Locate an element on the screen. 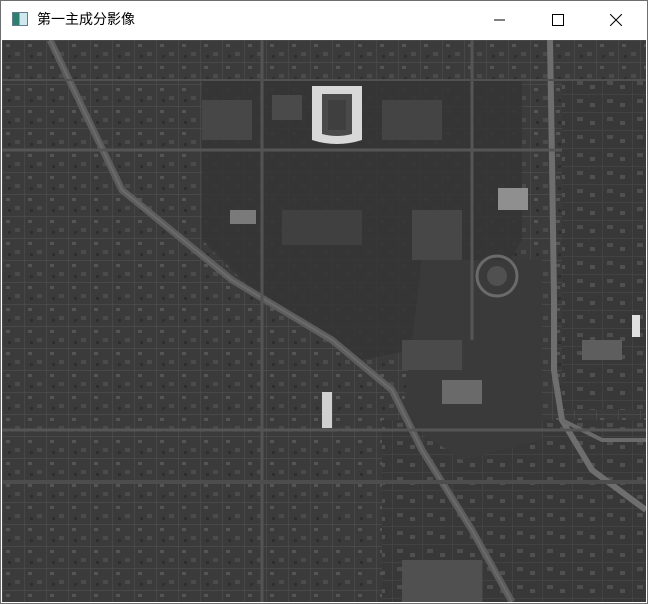 Image resolution: width=648 pixels, height=604 pixels. image-window-icon is located at coordinates (20, 19).